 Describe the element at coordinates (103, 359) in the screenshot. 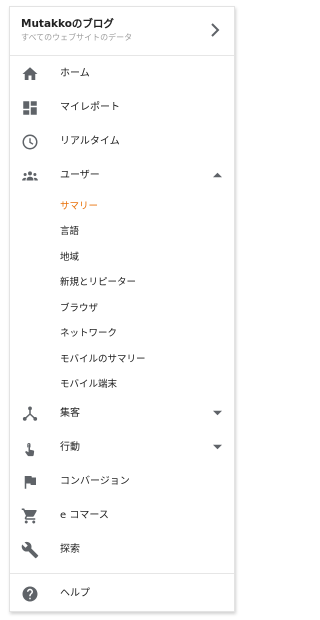

I see `sub-item-mobile-summary: モバイルのサマリー` at that location.